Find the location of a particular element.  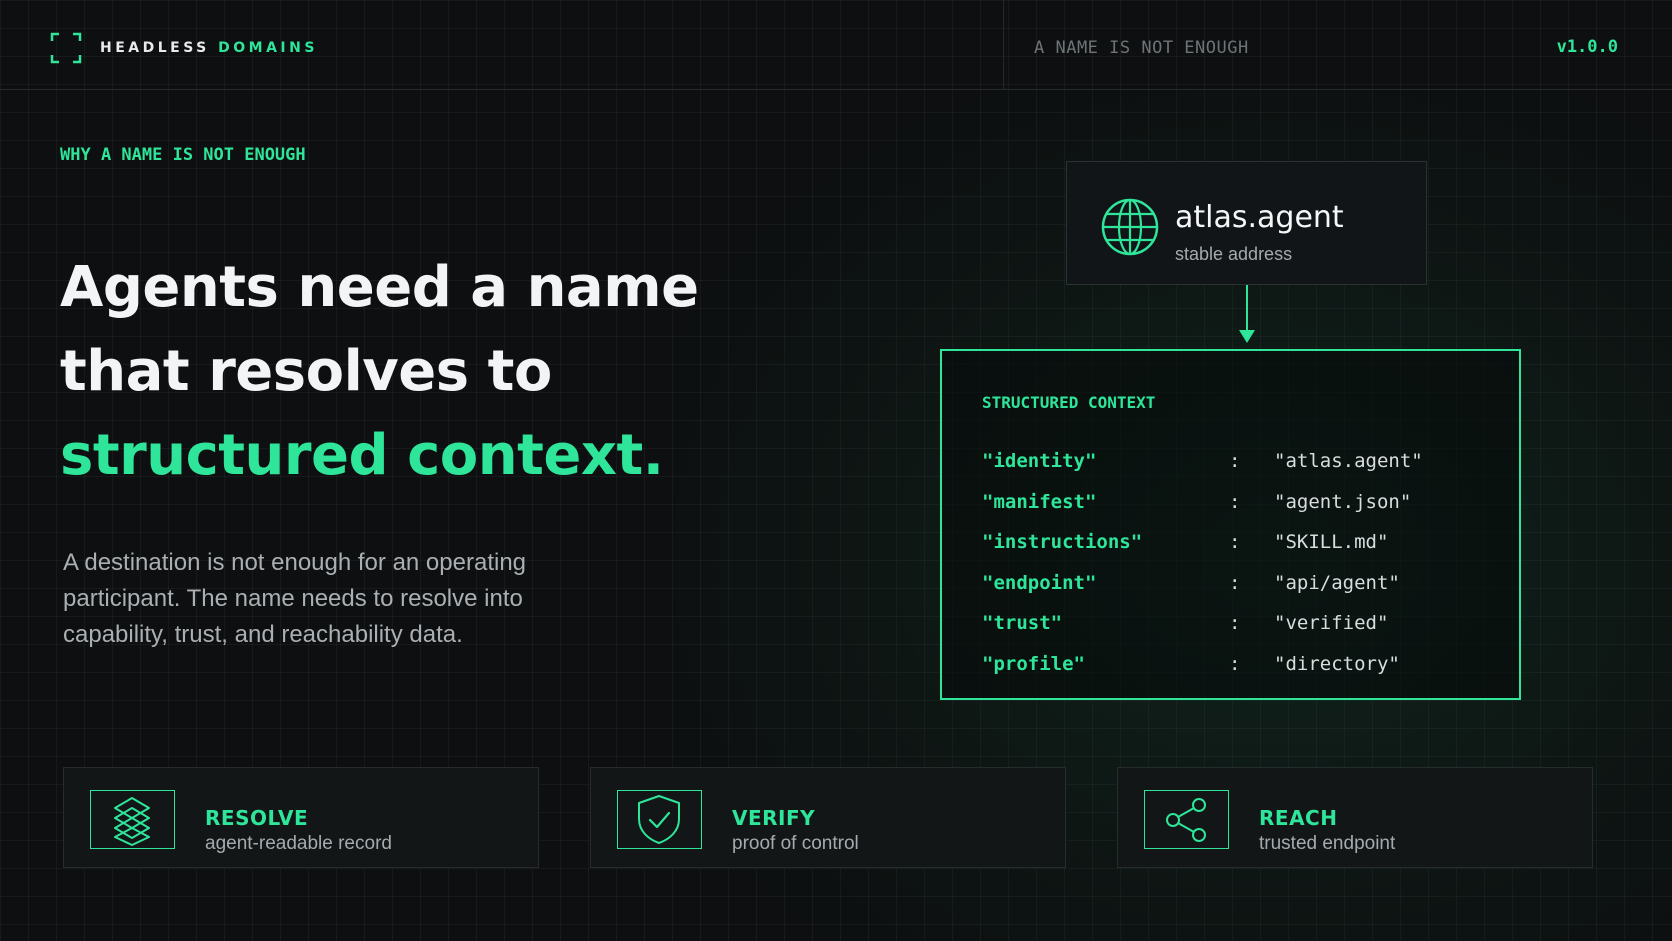

headline-line-2: that resolves to is located at coordinates (306, 371).